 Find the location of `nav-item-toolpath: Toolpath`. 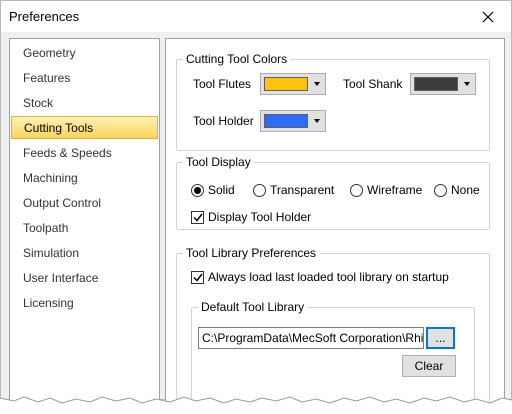

nav-item-toolpath: Toolpath is located at coordinates (84, 228).